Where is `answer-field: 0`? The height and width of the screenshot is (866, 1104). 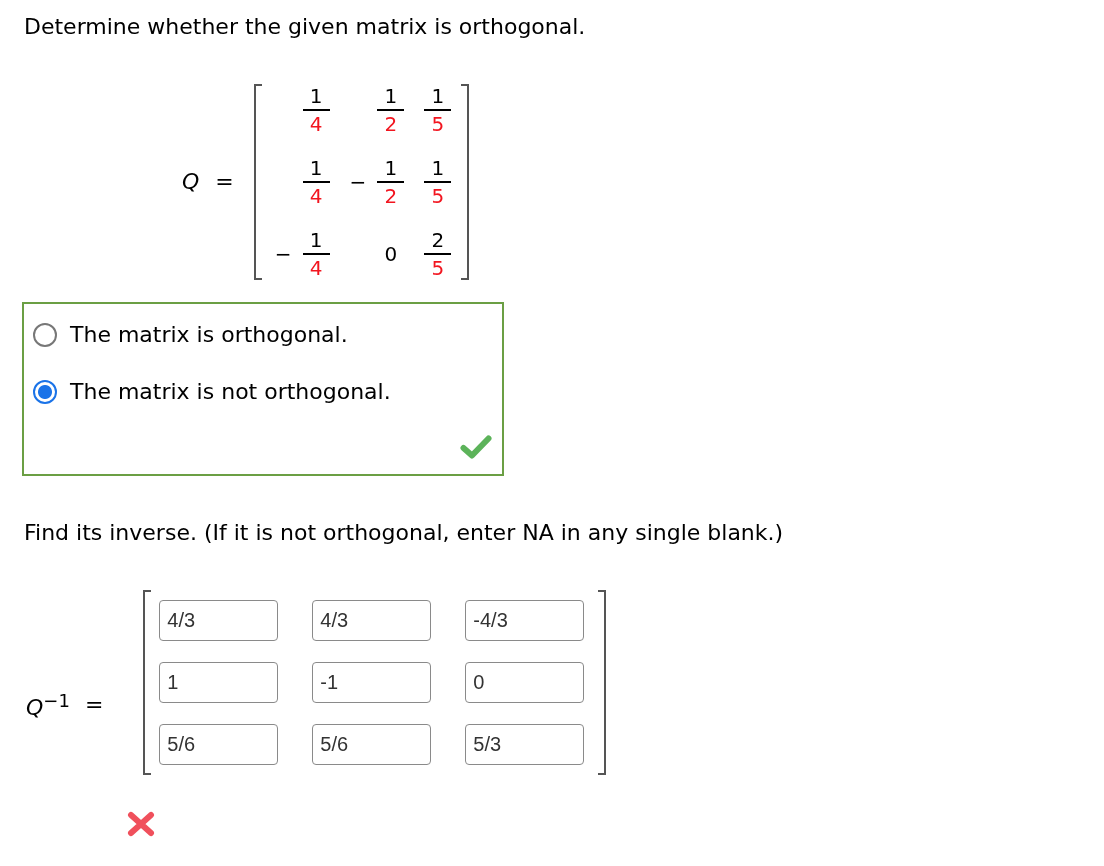
answer-field: 0 is located at coordinates (525, 682).